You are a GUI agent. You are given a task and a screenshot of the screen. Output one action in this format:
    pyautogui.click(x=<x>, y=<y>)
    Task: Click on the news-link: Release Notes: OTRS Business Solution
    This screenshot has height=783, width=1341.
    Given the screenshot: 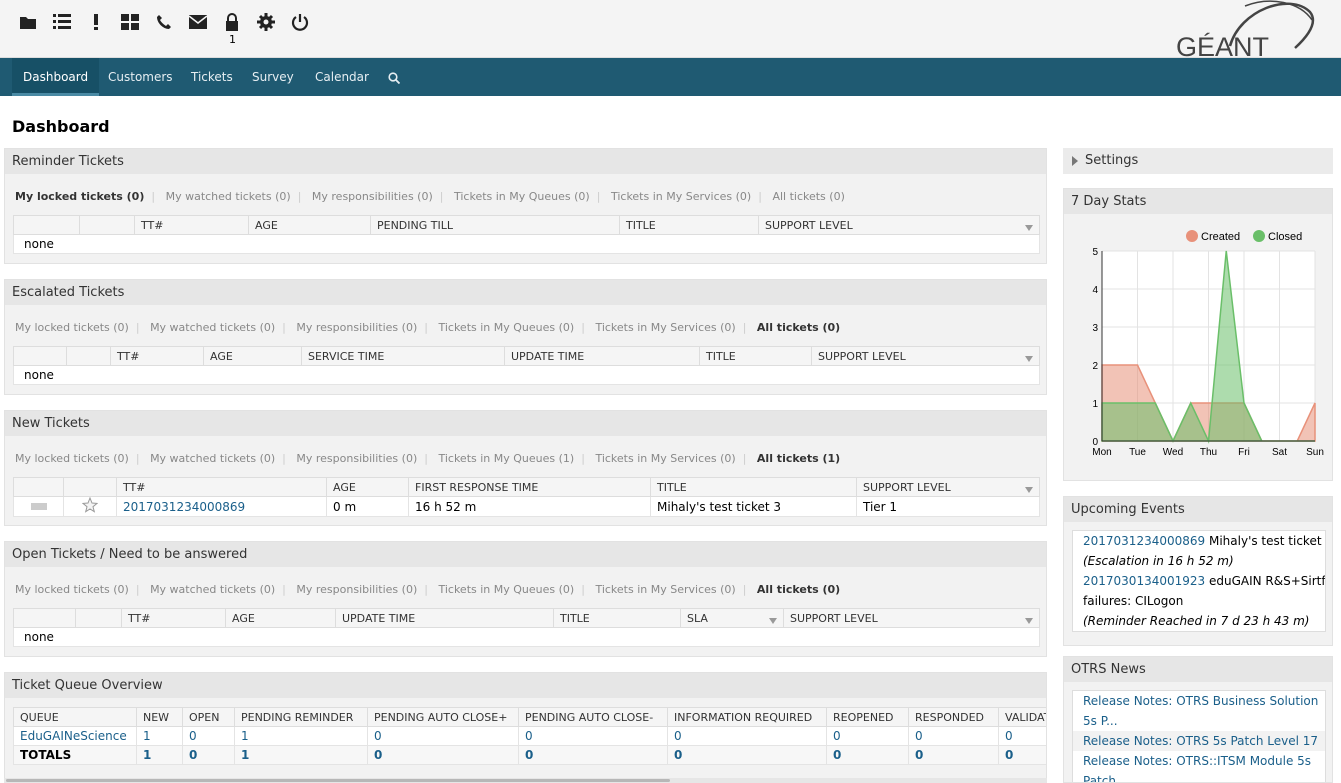 What is the action you would take?
    pyautogui.click(x=1199, y=701)
    